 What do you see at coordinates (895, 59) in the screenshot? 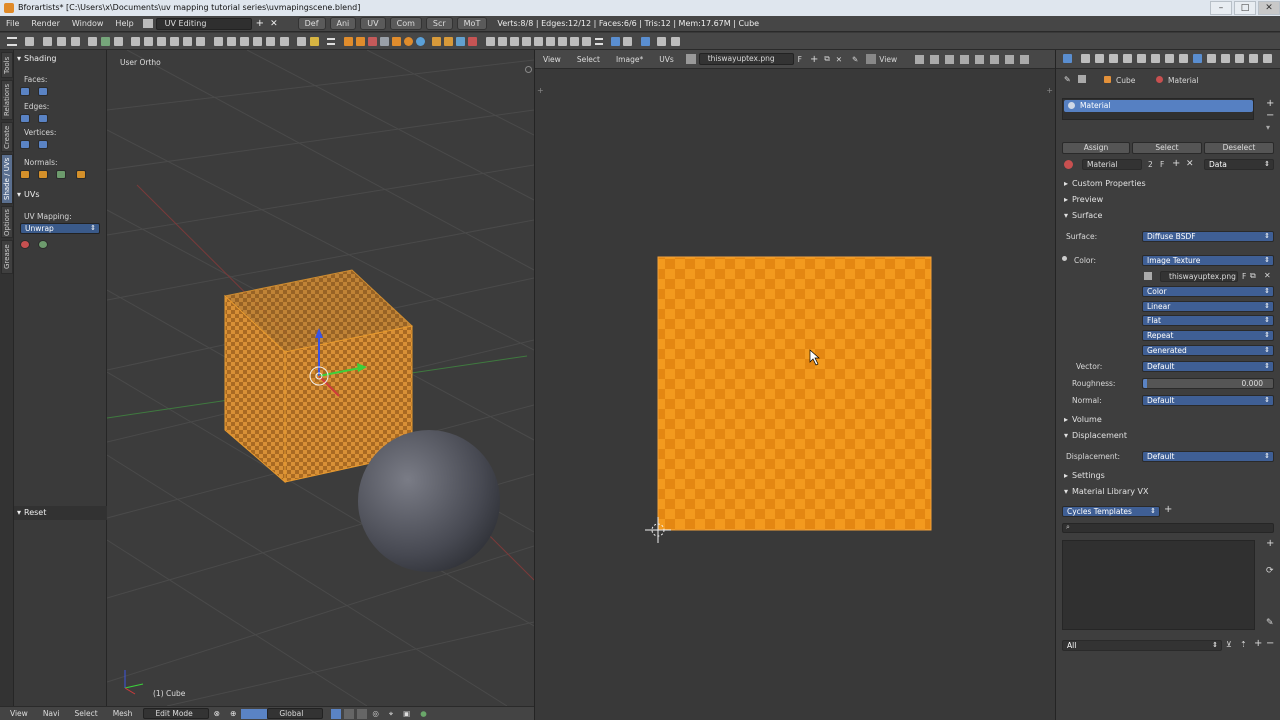
I see `view-mode-select: View` at bounding box center [895, 59].